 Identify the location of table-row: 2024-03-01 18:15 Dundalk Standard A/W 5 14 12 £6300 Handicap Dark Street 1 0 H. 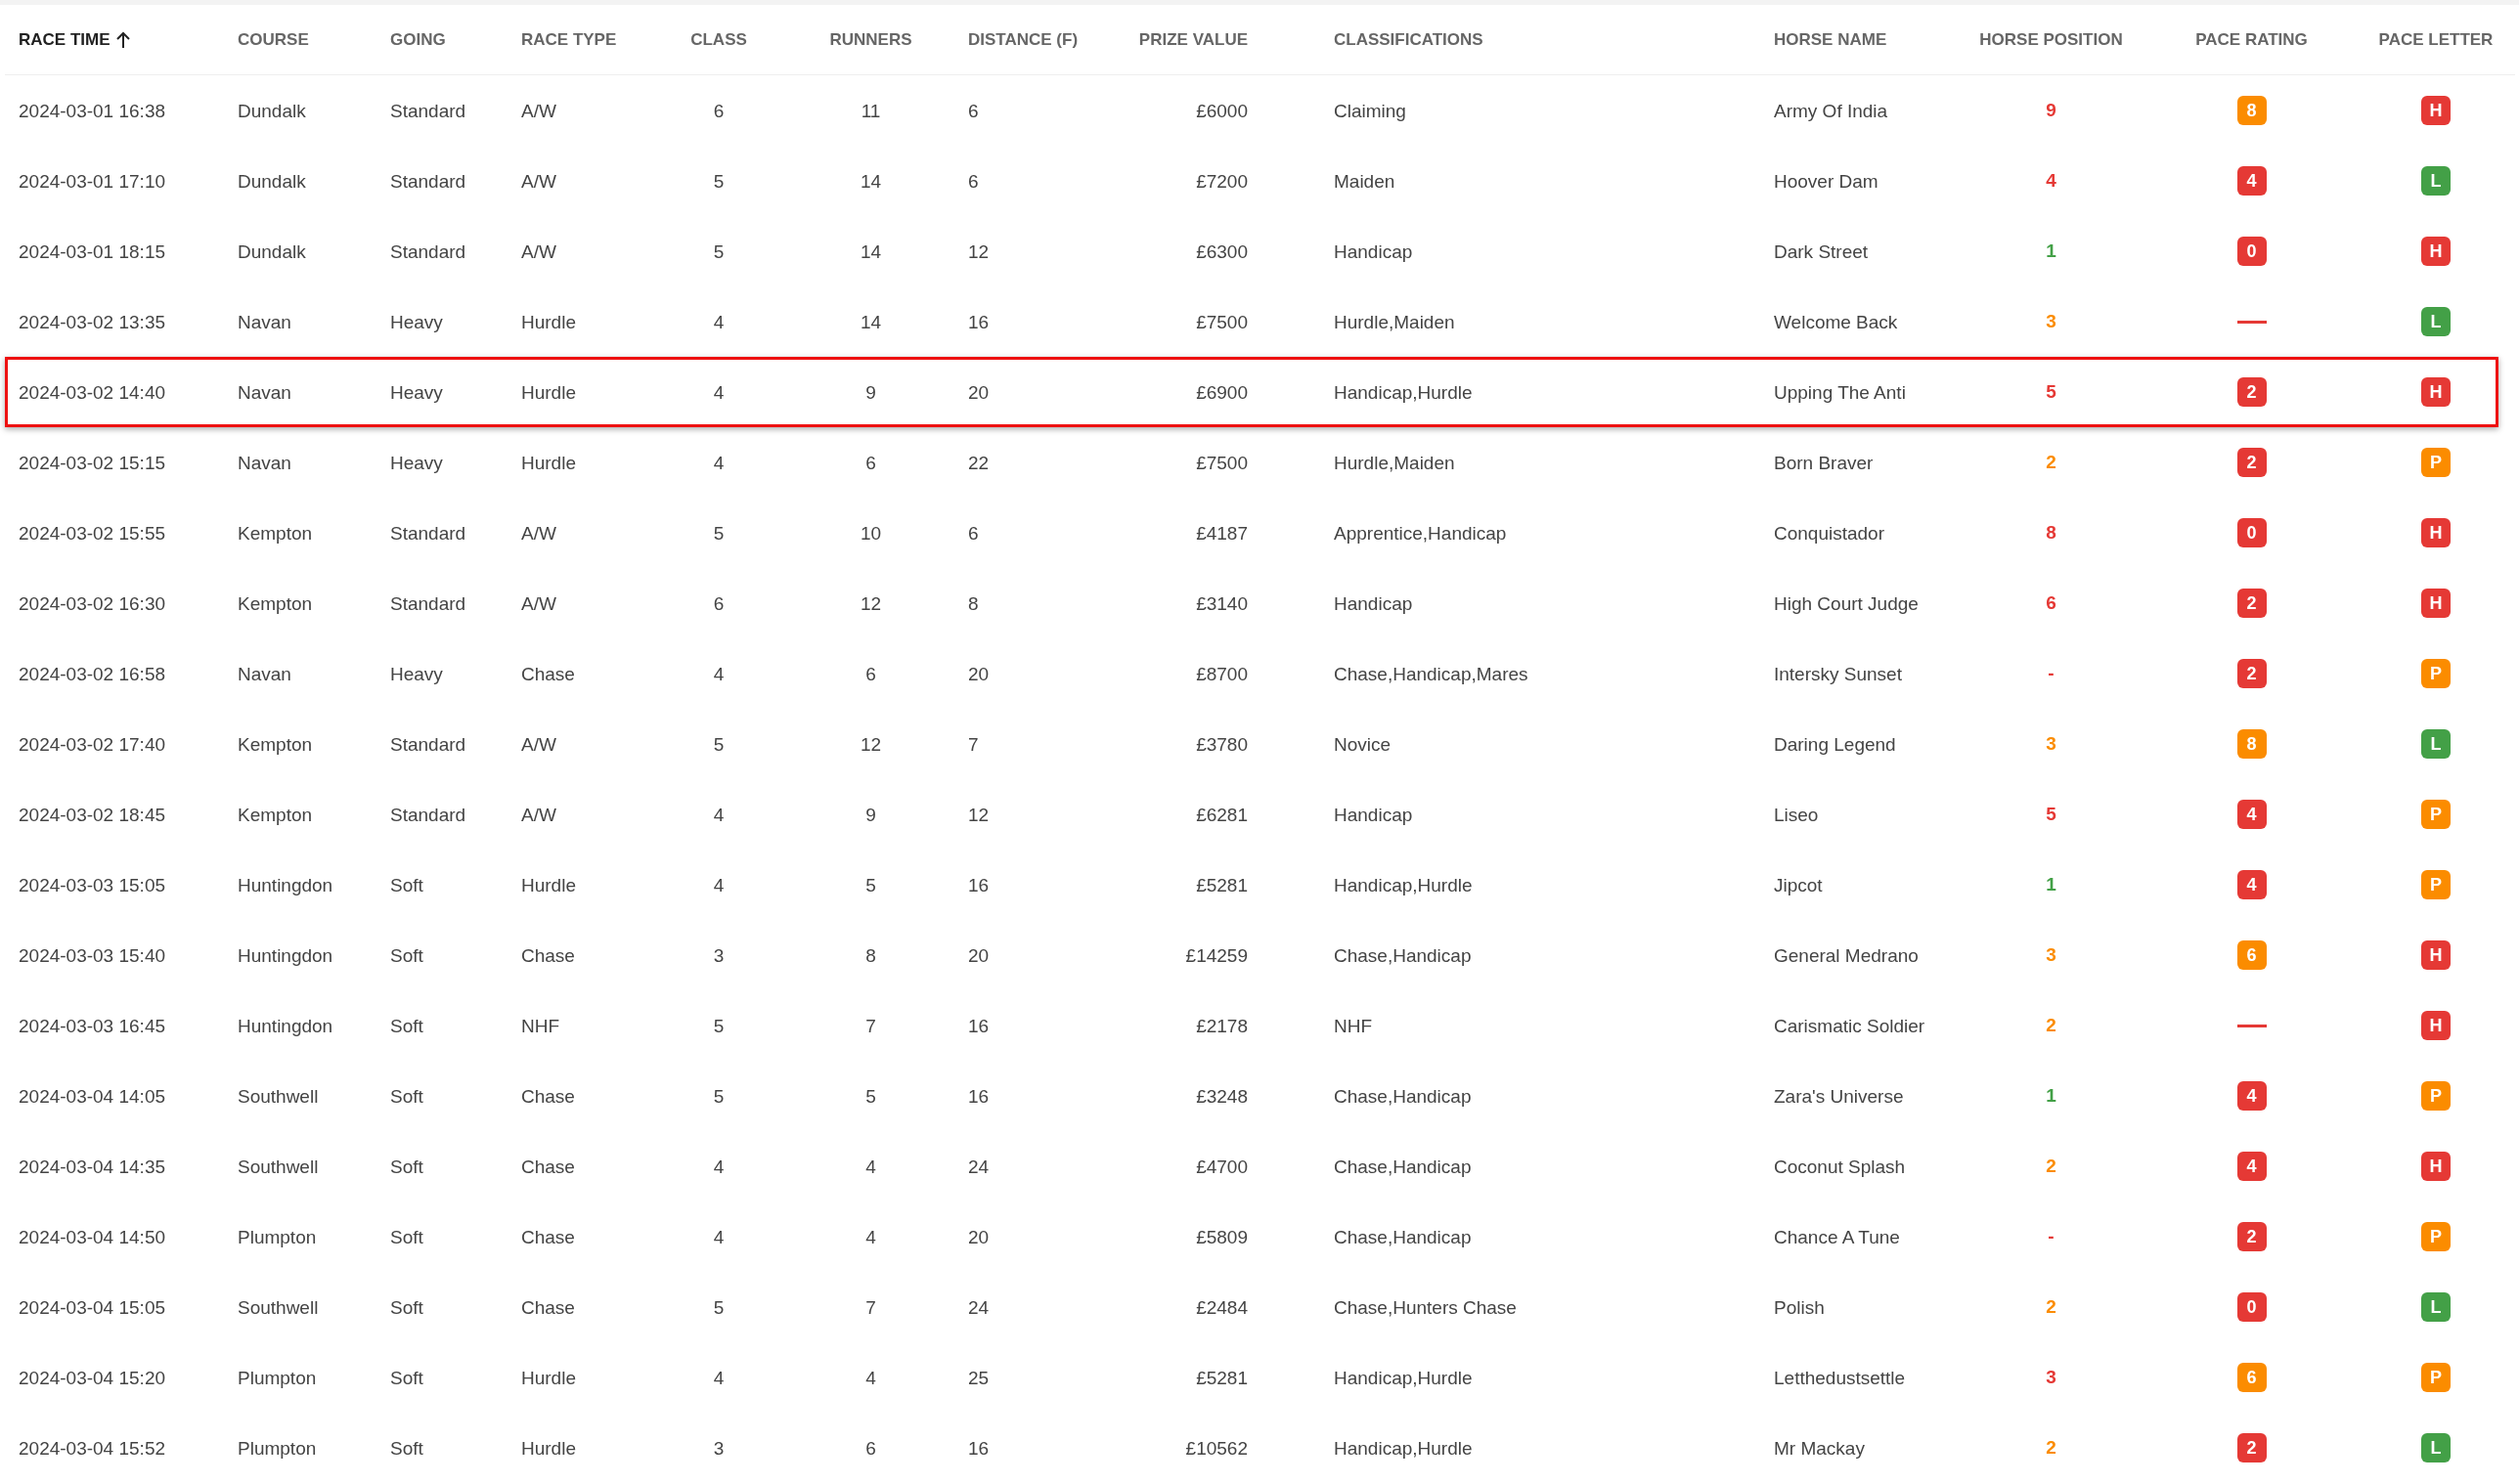
(1251, 251).